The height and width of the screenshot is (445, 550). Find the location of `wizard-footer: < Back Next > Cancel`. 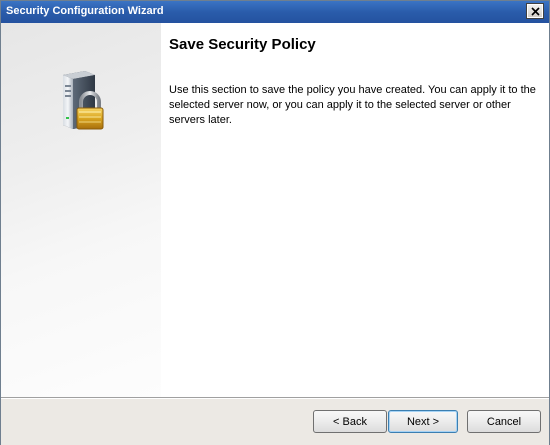

wizard-footer: < Back Next > Cancel is located at coordinates (275, 422).